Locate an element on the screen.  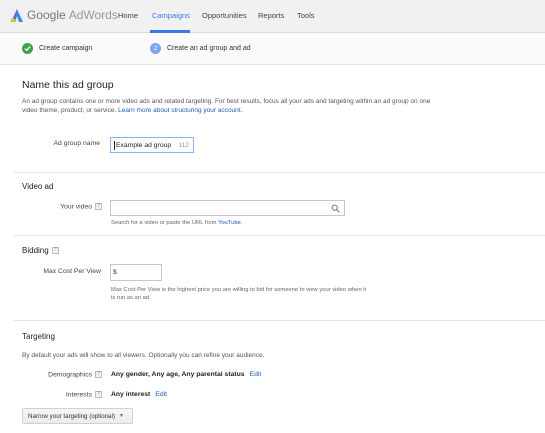
bidding-heading: Bidding? is located at coordinates (40, 250).